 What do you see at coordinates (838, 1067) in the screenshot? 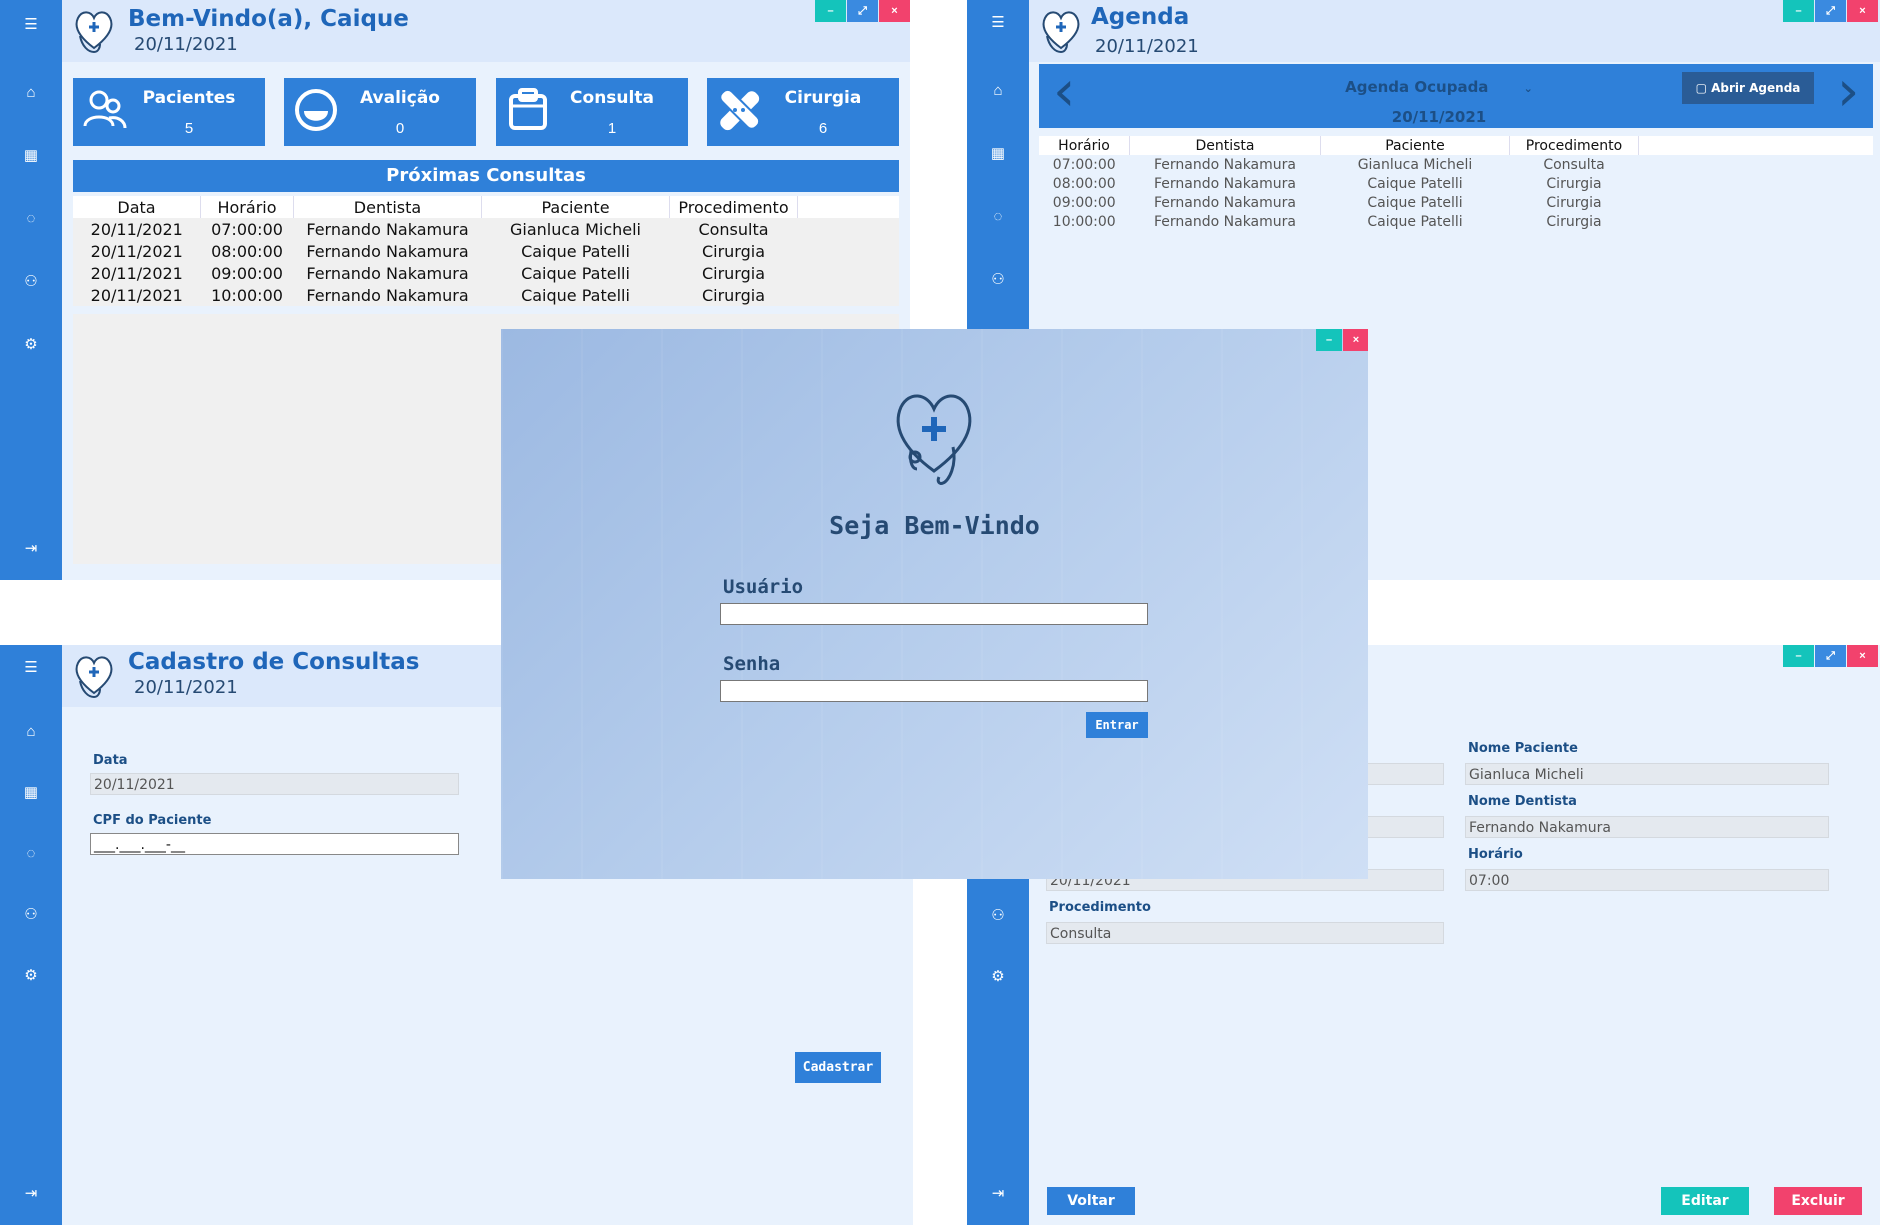
I see `register-button: Cadastrar` at bounding box center [838, 1067].